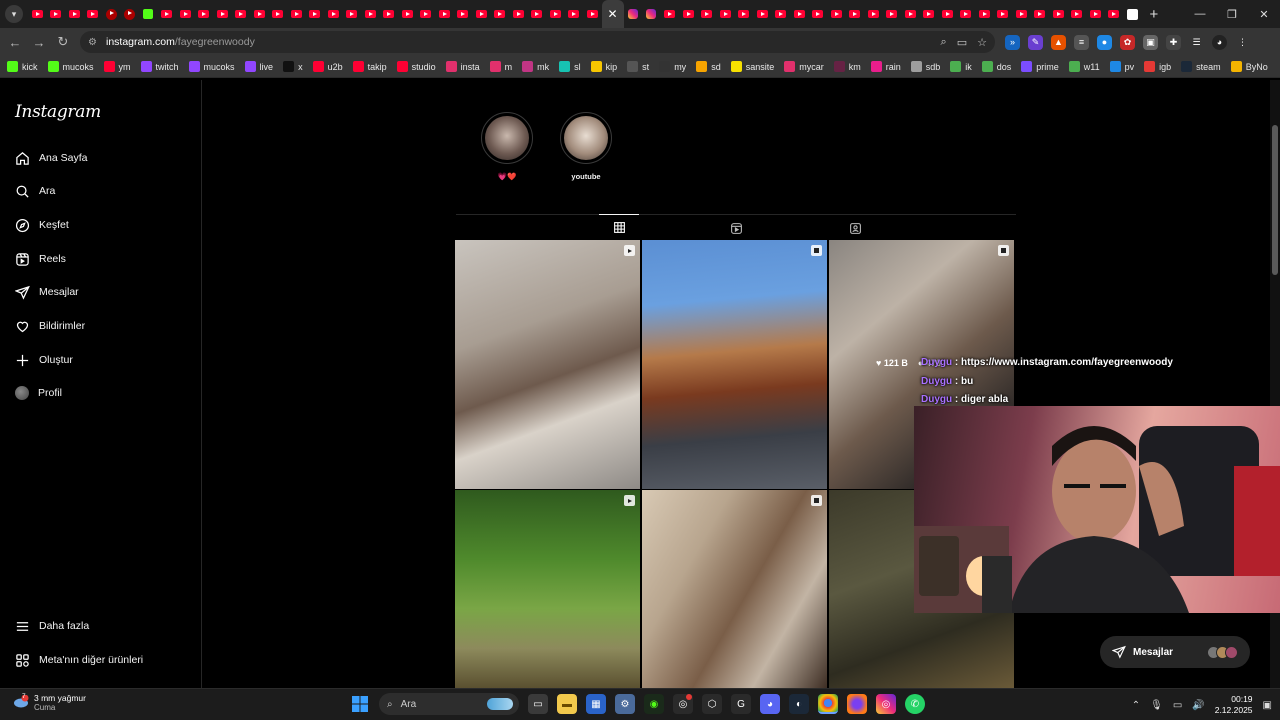 The height and width of the screenshot is (720, 1280). I want to click on profile-avatar-icon: ◕, so click(1219, 42).